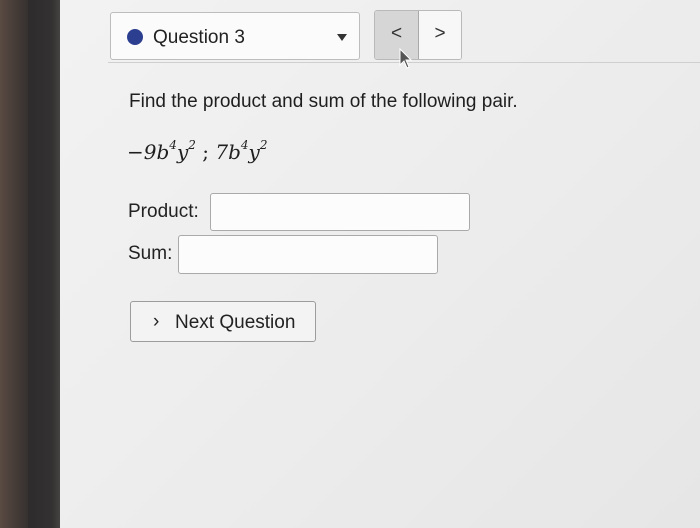 This screenshot has height=528, width=700. What do you see at coordinates (244, 145) in the screenshot?
I see `term-b-exponent-b: 4` at bounding box center [244, 145].